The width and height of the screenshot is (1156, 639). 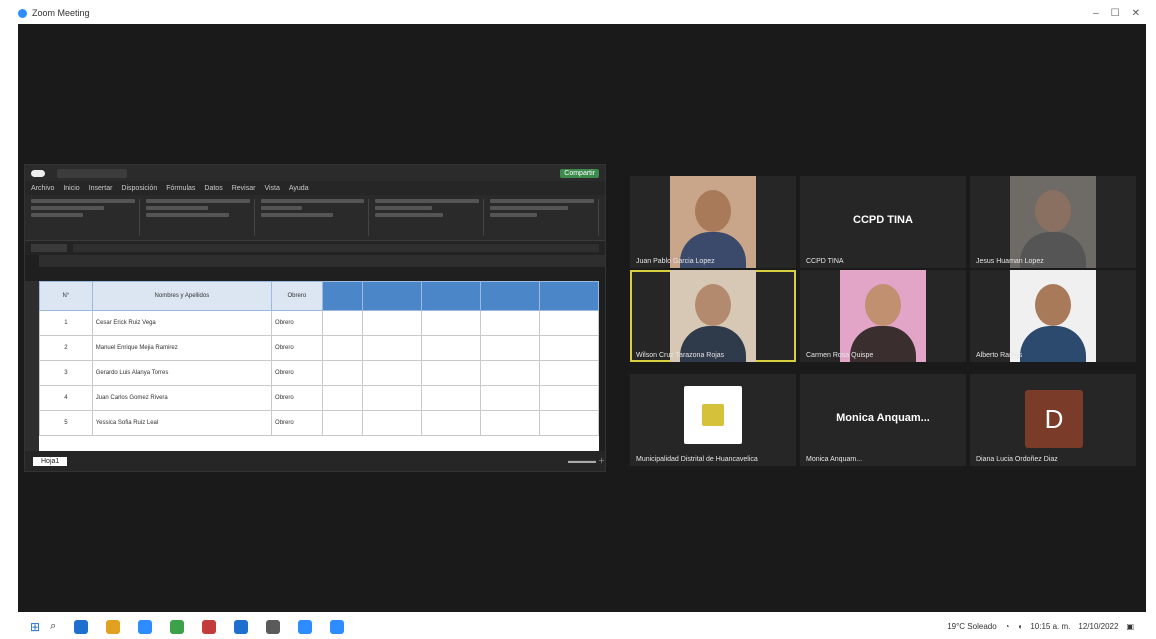 What do you see at coordinates (101, 188) in the screenshot?
I see `menu-item: Insertar` at bounding box center [101, 188].